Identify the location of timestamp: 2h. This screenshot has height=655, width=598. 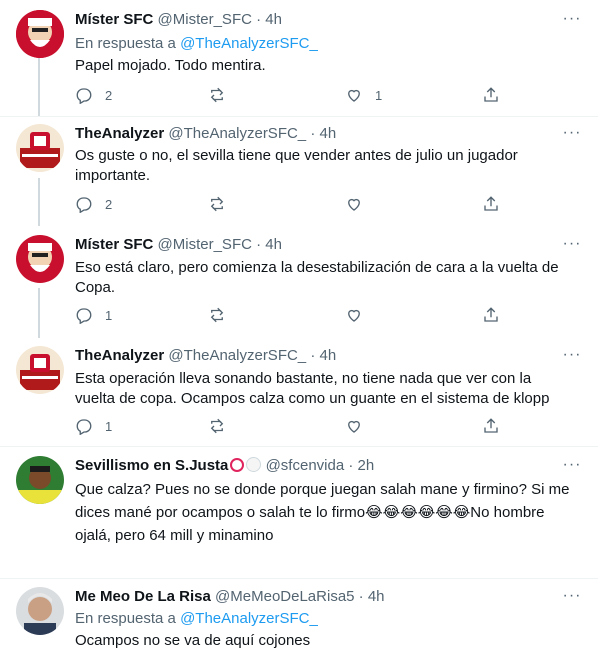
(366, 465).